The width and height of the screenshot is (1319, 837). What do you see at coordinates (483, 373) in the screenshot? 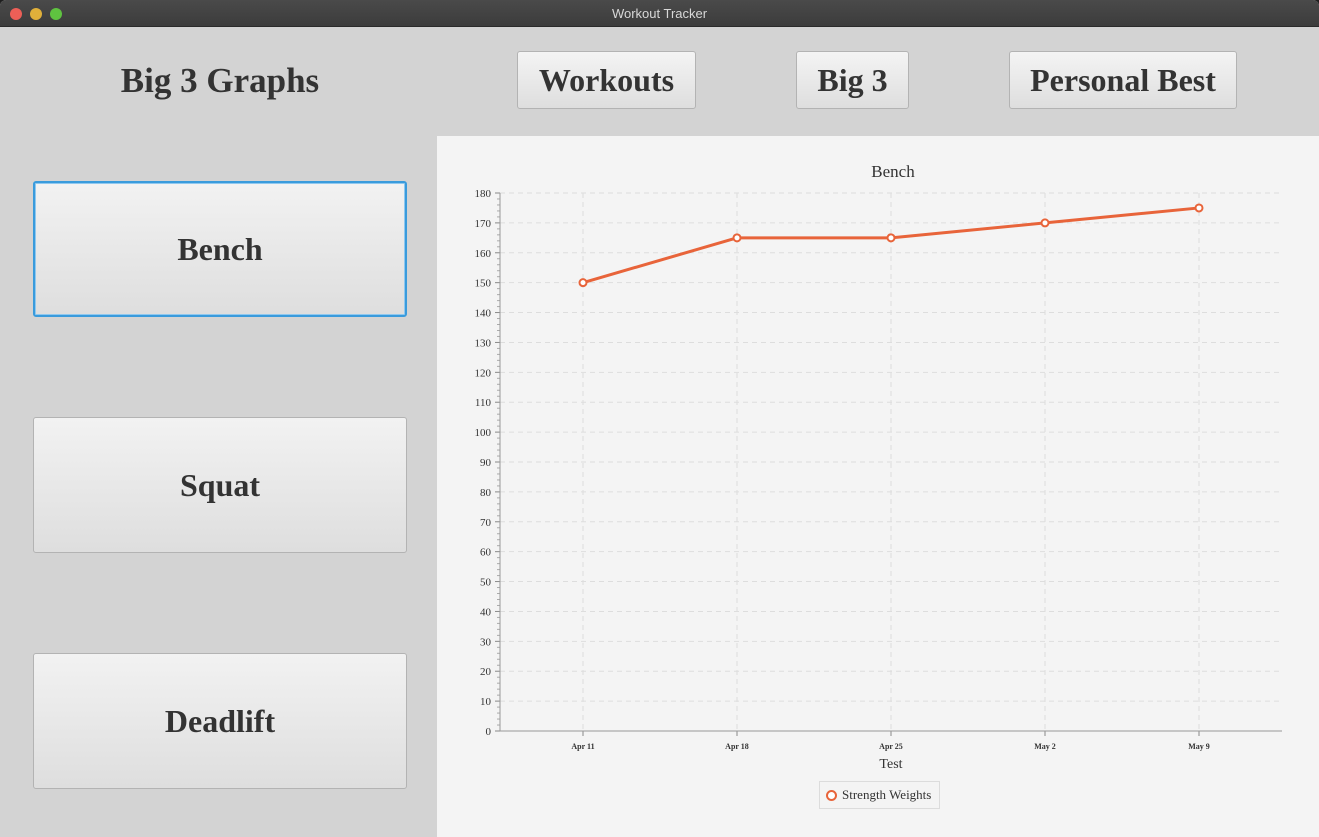
I see `y-tick-label: 120` at bounding box center [483, 373].